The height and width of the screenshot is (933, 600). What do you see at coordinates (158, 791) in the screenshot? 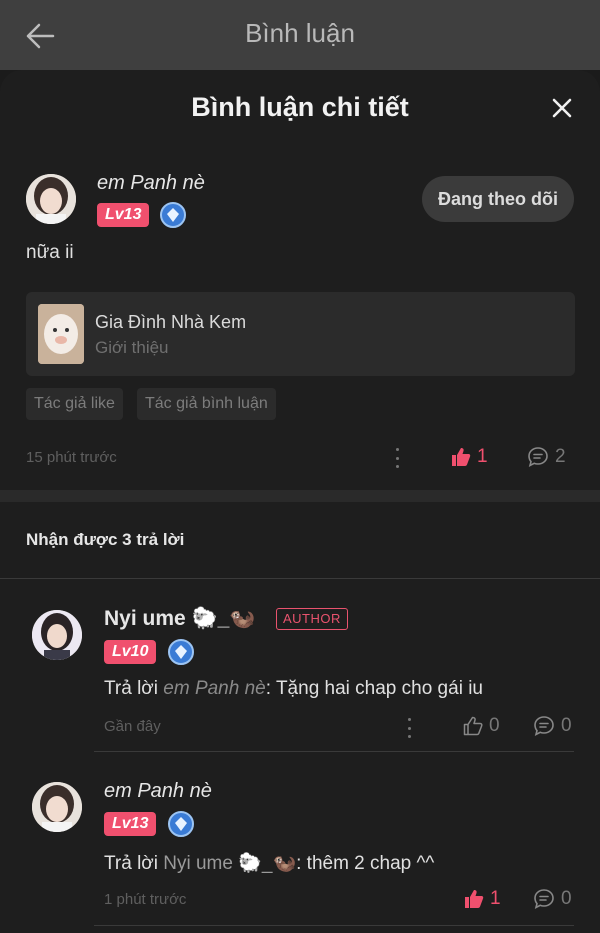
I see `reply-author-name: em Panh nè` at bounding box center [158, 791].